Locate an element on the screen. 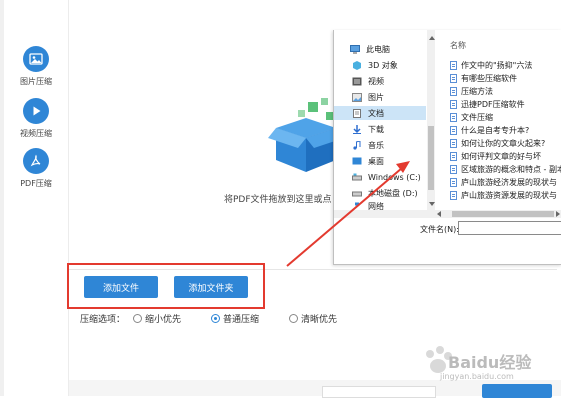  drop-hint-text: 将PDF文件拖放到这里或点 is located at coordinates (278, 200).